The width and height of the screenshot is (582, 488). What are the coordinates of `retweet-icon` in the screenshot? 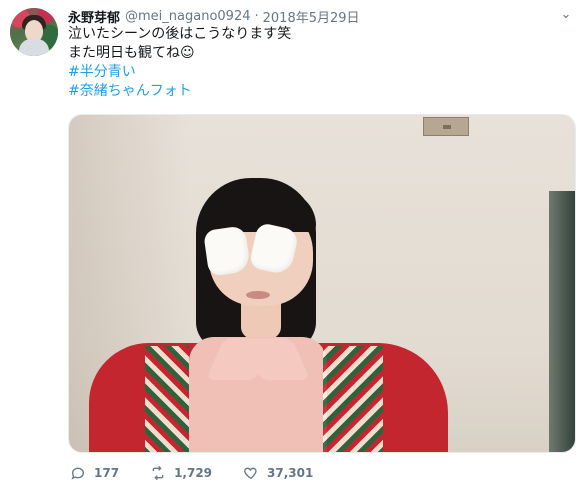 It's located at (158, 473).